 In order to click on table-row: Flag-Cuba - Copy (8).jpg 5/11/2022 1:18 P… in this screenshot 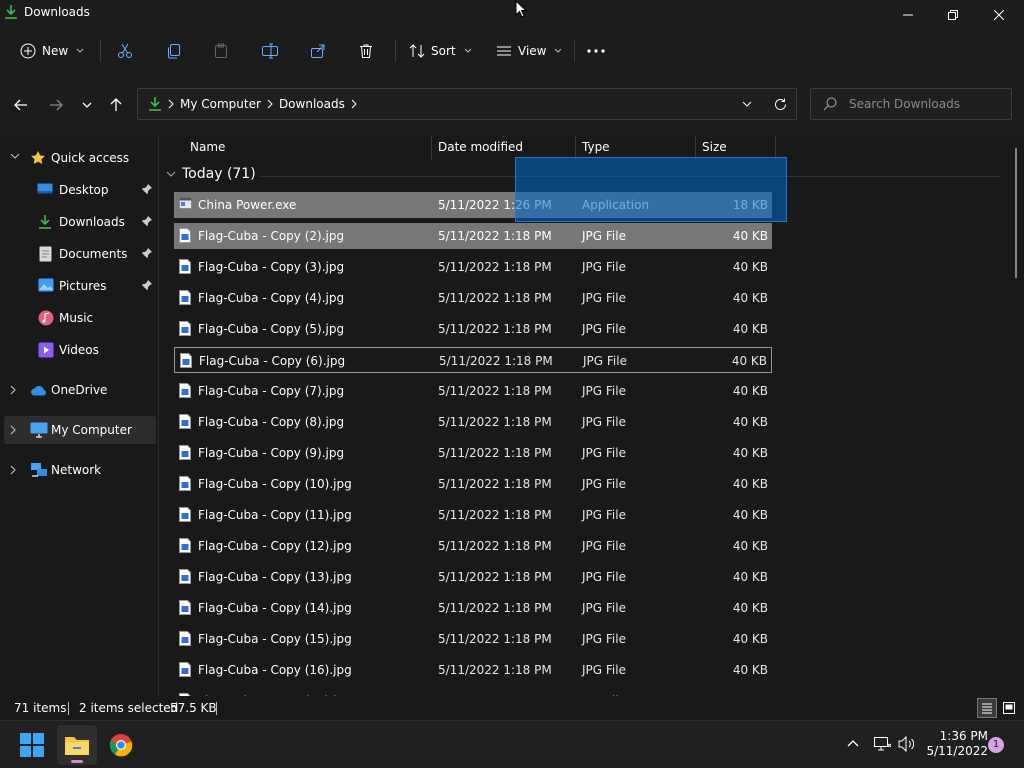, I will do `click(473, 422)`.